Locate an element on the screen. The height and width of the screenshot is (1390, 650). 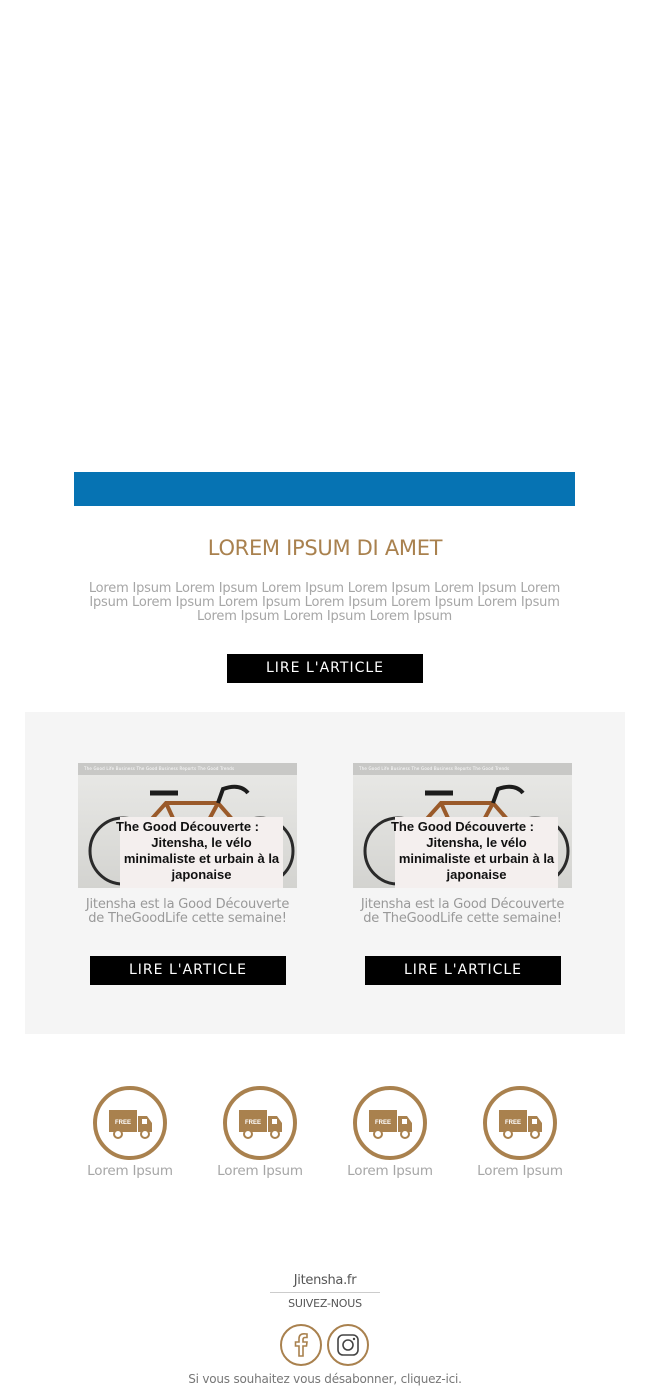
footer-follow-label: SUIVEZ-NOUS is located at coordinates (325, 1303).